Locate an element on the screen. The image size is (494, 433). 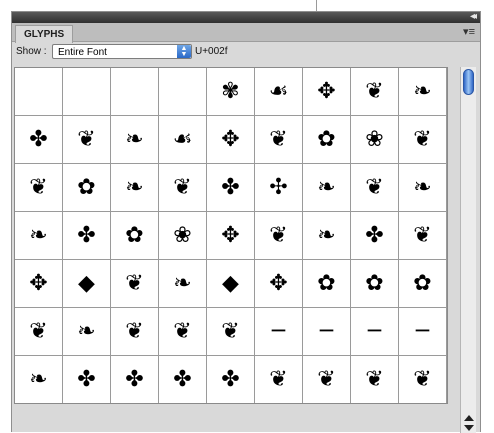
unicode-value: U+002f is located at coordinates (211, 51).